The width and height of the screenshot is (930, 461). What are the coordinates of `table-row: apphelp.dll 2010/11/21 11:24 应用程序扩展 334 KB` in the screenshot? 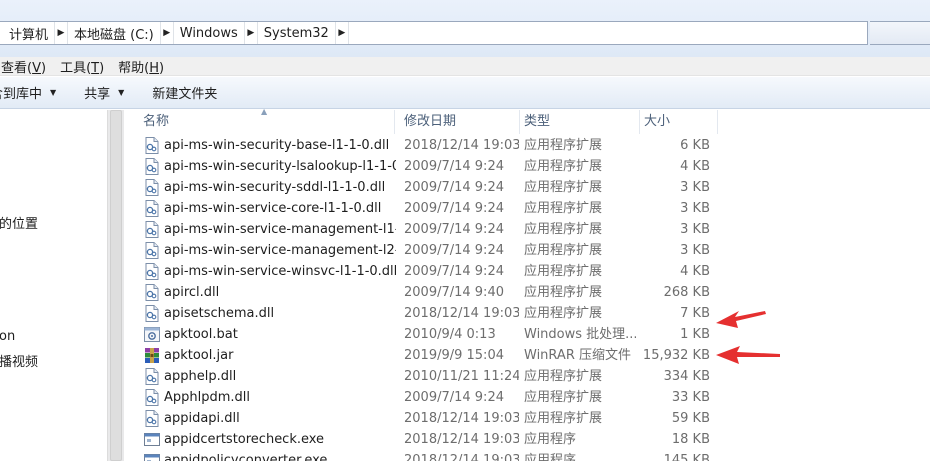 It's located at (527, 376).